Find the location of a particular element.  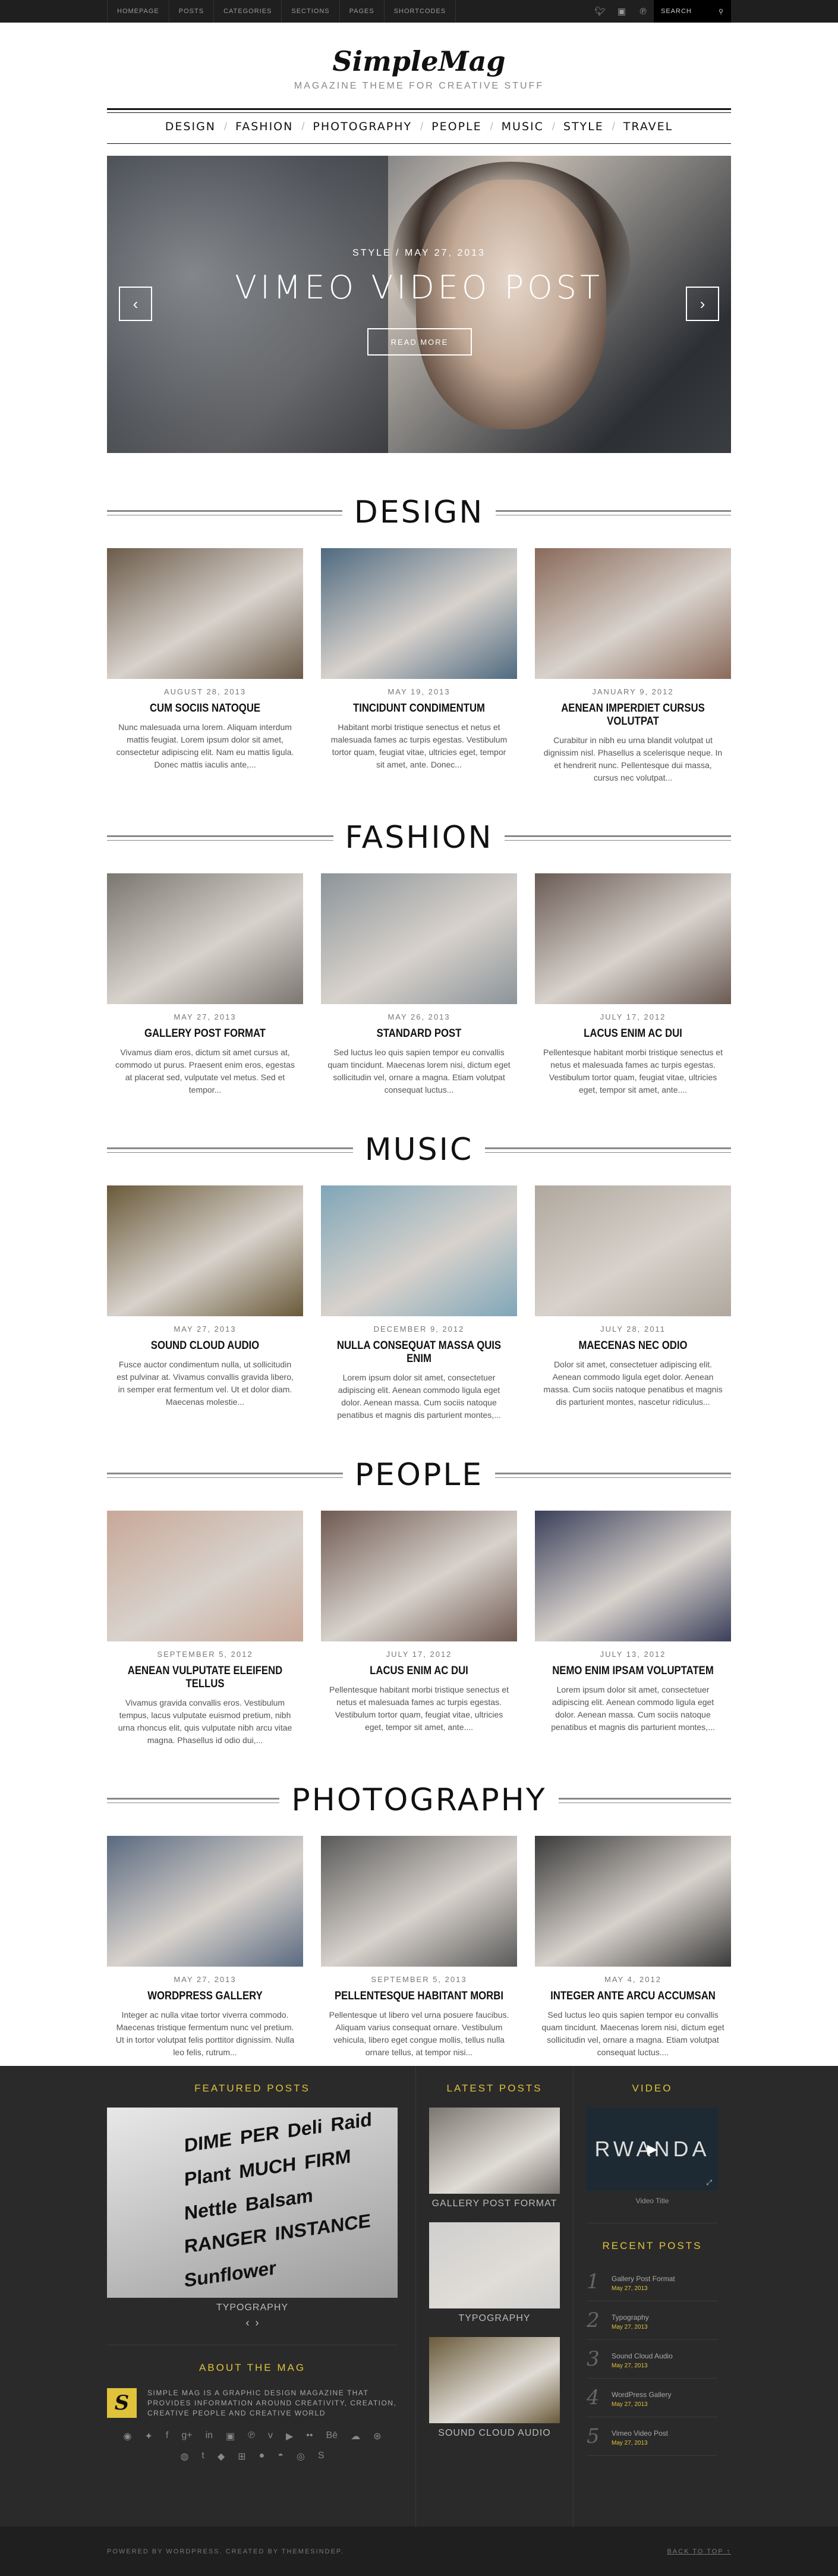

youtube-icon: ▶ is located at coordinates (289, 2436).